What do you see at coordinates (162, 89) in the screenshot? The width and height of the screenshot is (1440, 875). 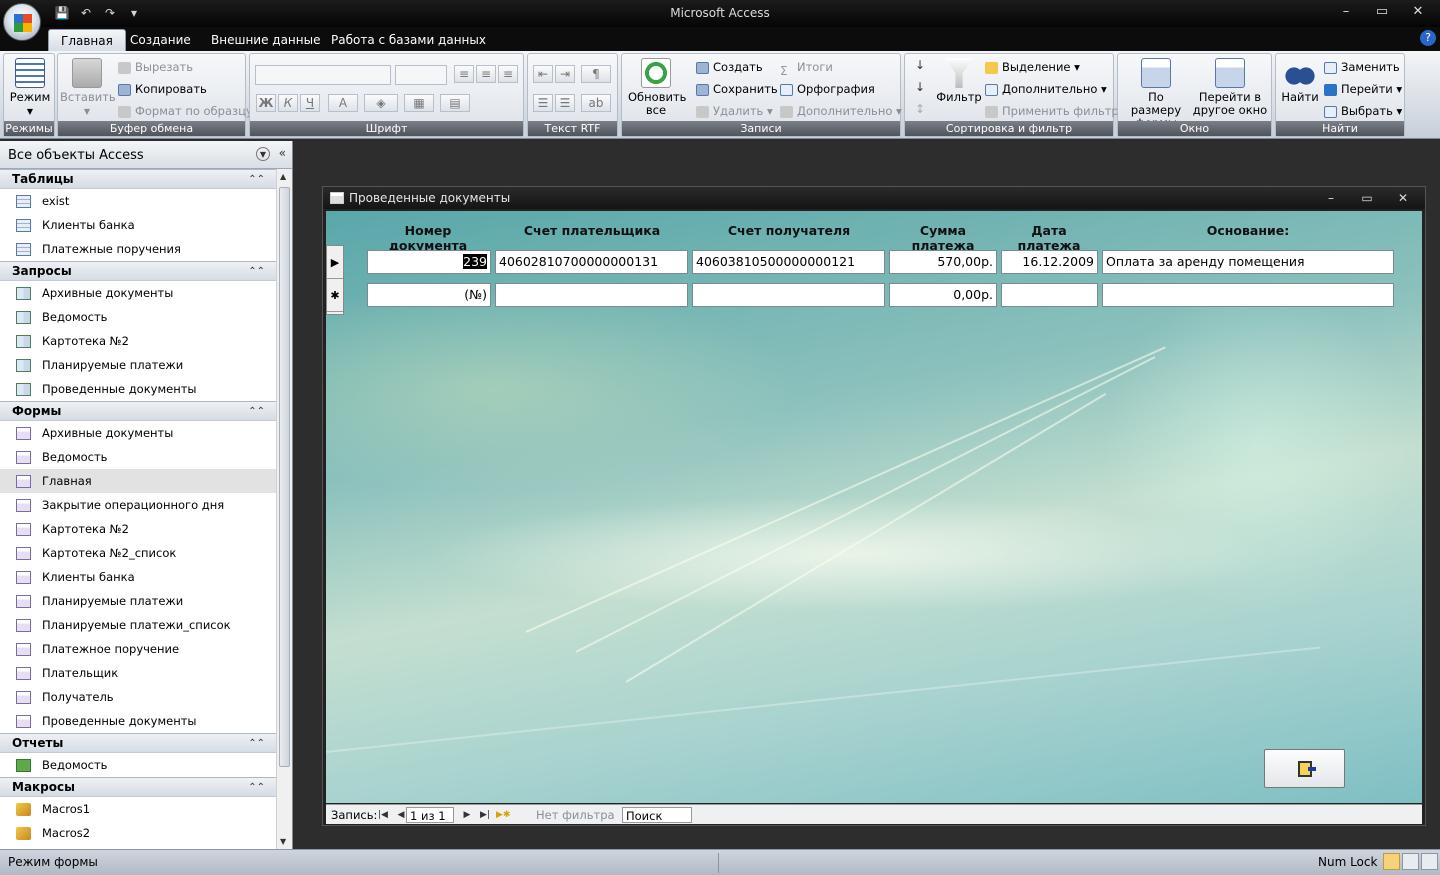 I see `copy-button: Копировать` at bounding box center [162, 89].